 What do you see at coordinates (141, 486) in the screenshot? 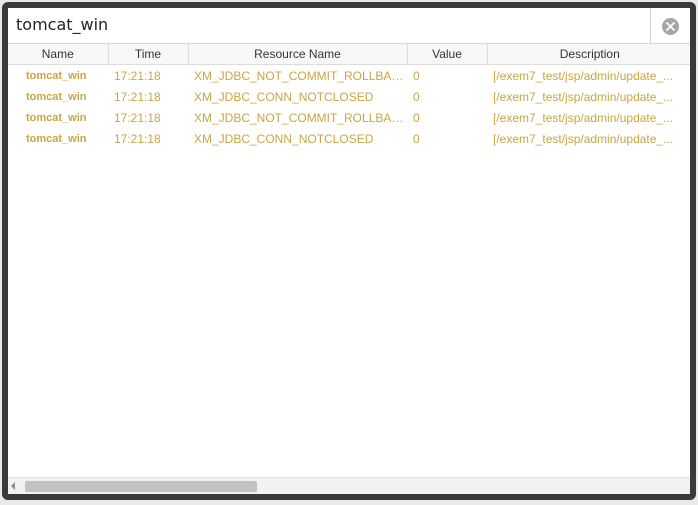
I see `scrollbar-thumb` at bounding box center [141, 486].